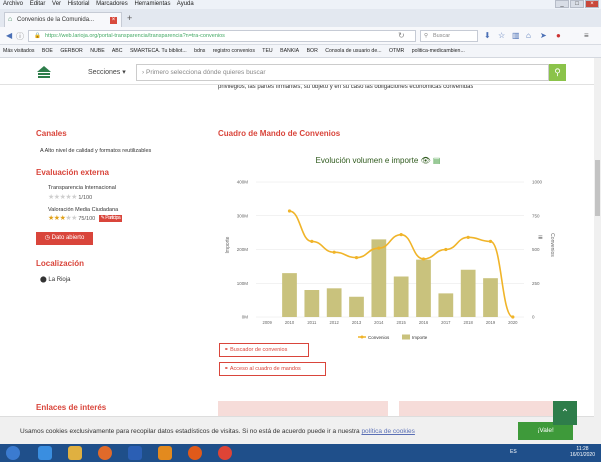 The image size is (601, 462). I want to click on word-icon, so click(135, 453).